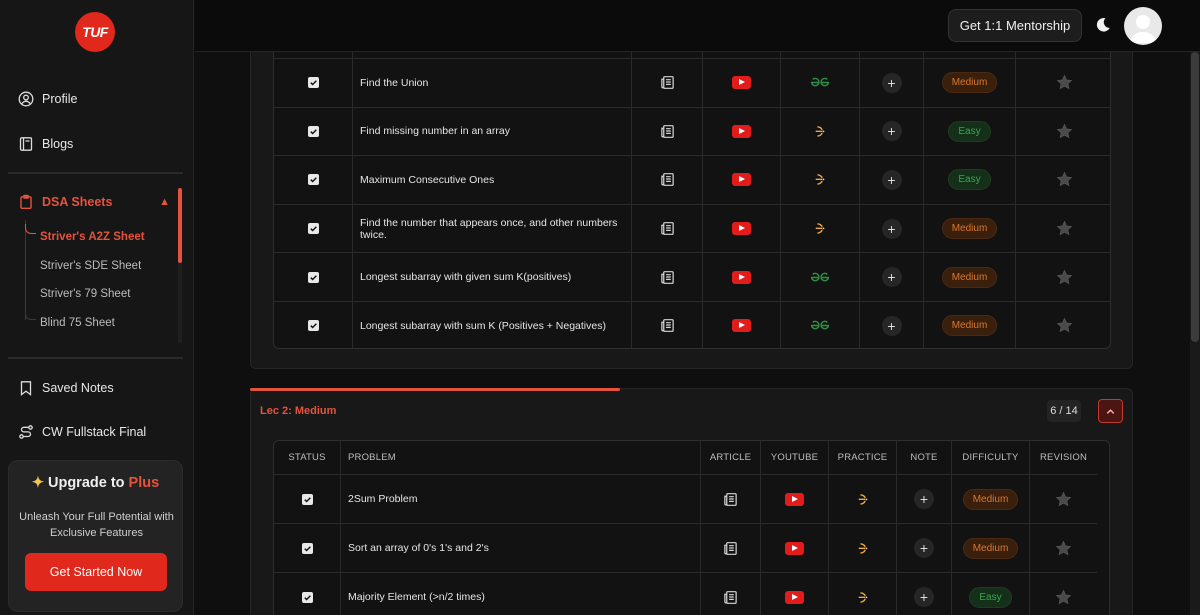 This screenshot has width=1200, height=615. What do you see at coordinates (94, 202) in the screenshot?
I see `sidebar-item-dsa-sheets: DSA Sheets ▲` at bounding box center [94, 202].